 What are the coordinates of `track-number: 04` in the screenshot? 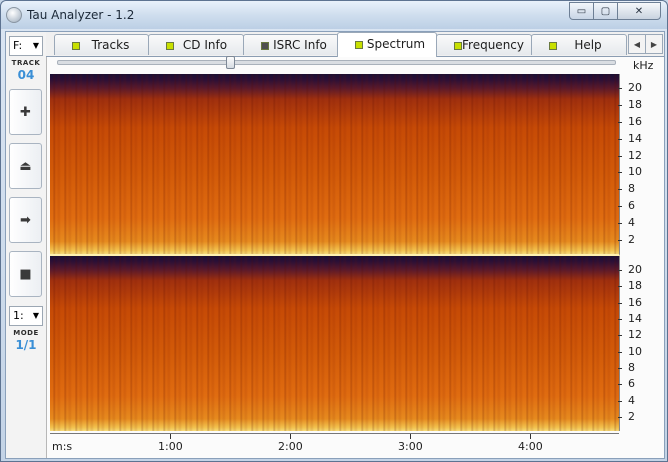 It's located at (26, 75).